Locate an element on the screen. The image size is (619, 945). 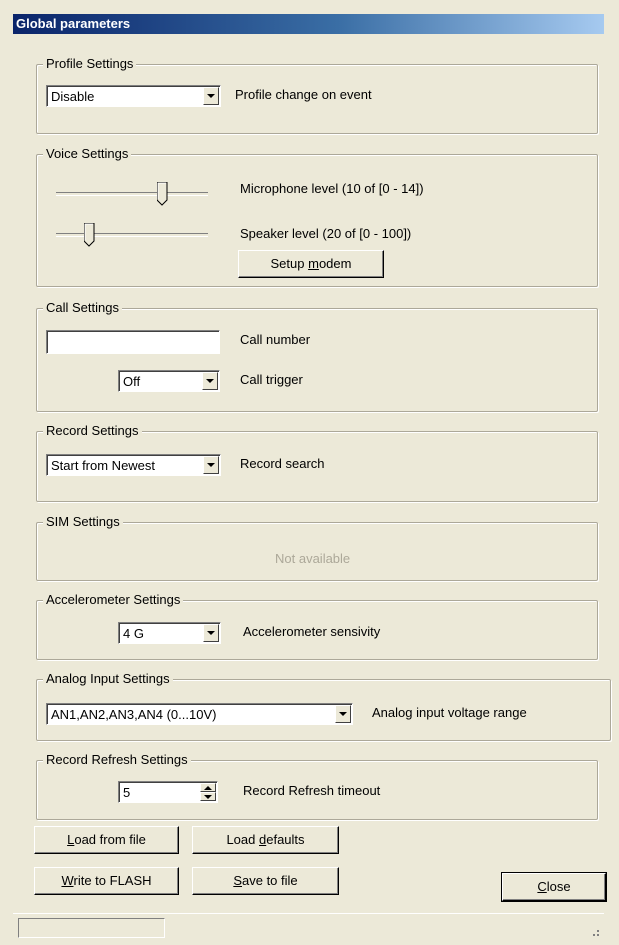
load-defaults-text: efaults is located at coordinates (285, 839).